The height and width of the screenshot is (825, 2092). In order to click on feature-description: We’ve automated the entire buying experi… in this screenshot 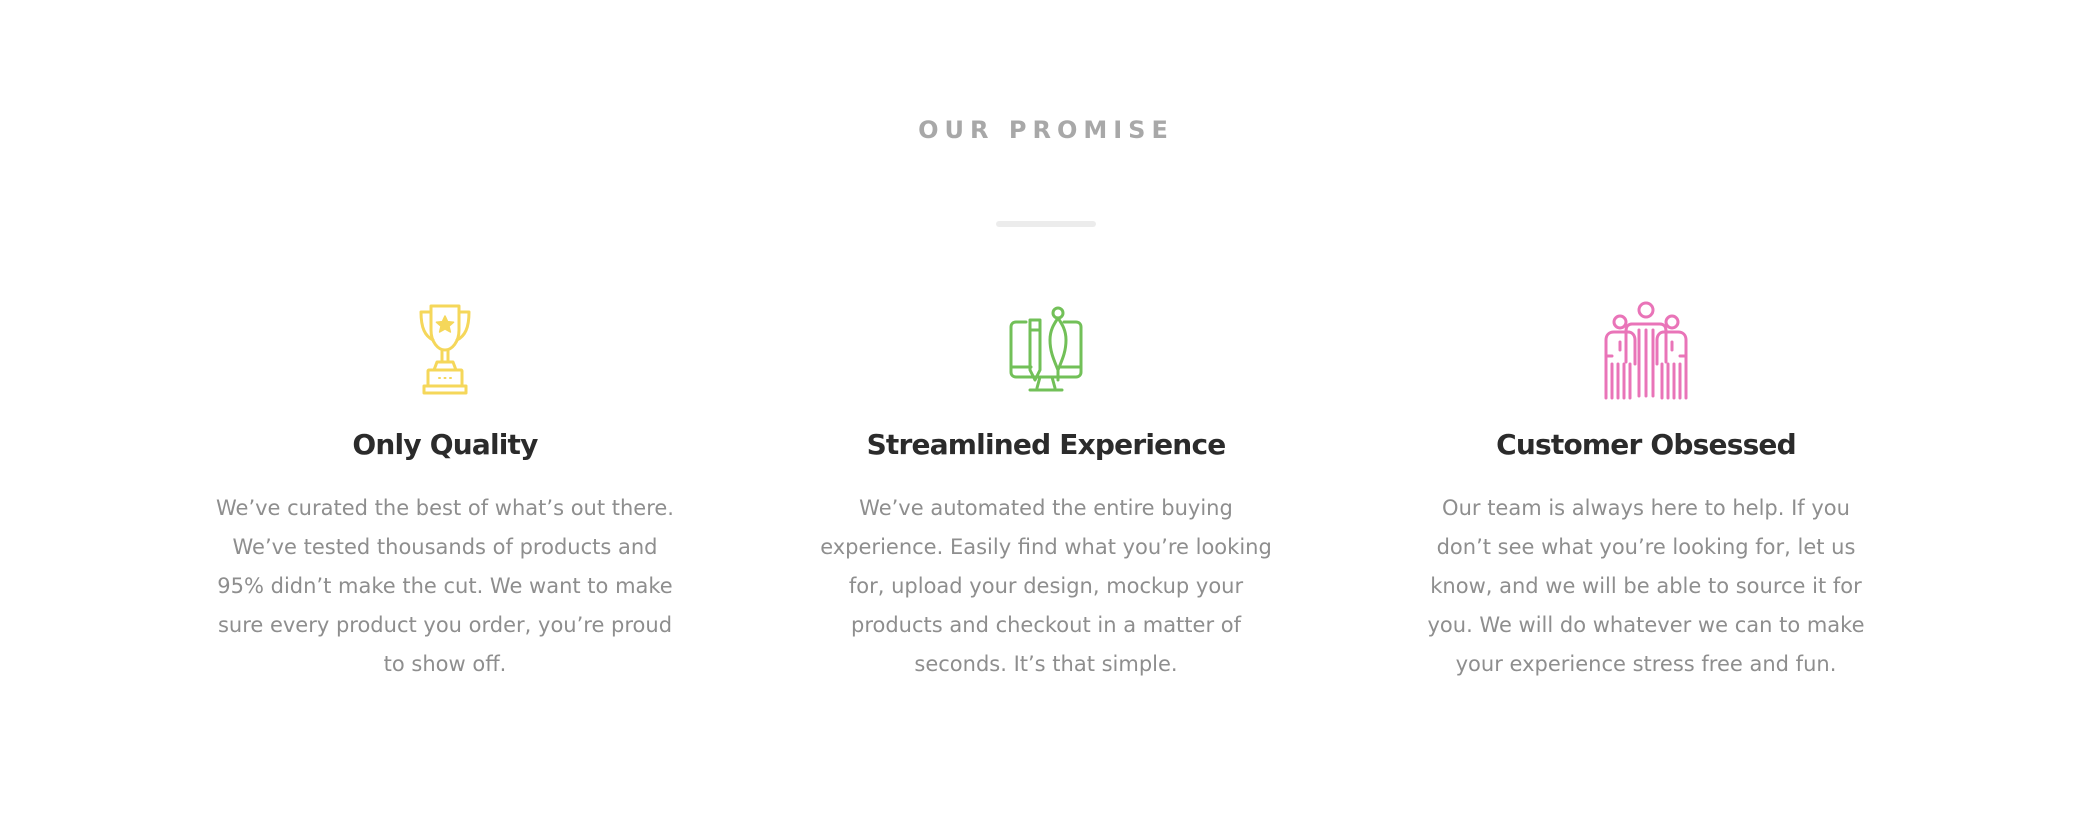, I will do `click(1046, 586)`.